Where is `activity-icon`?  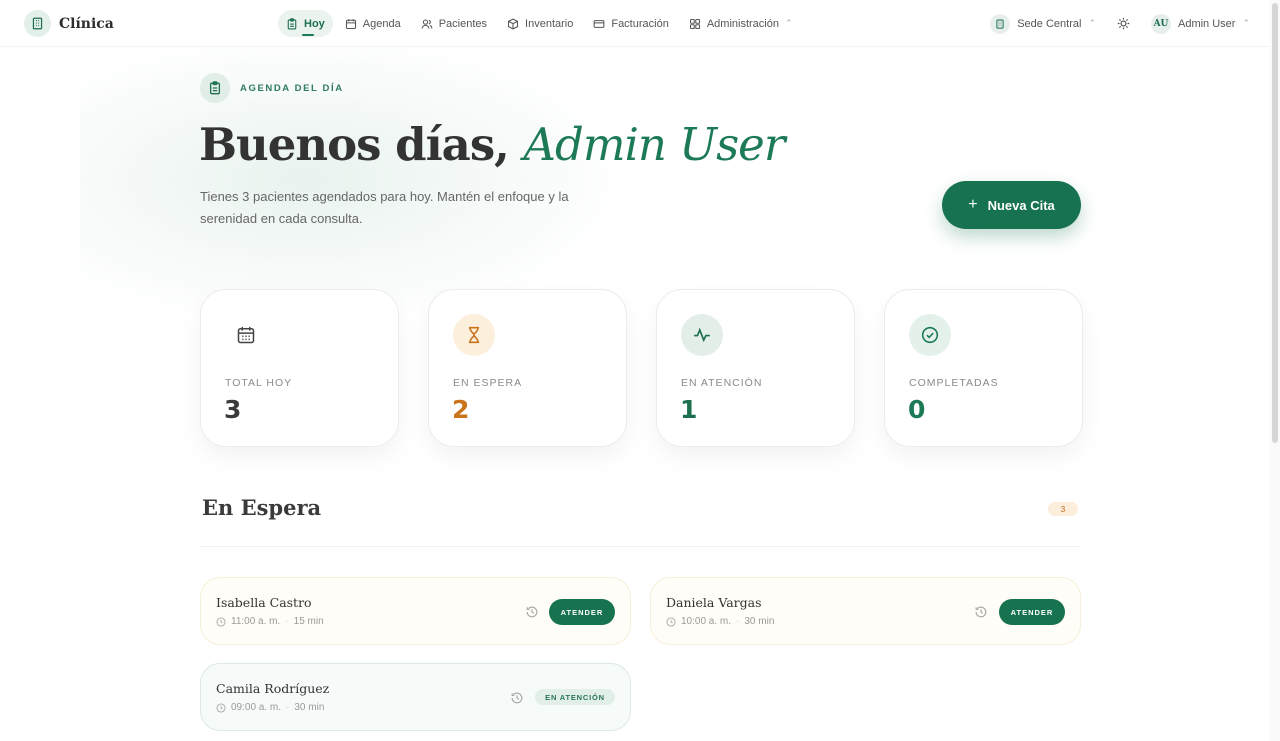
activity-icon is located at coordinates (702, 335).